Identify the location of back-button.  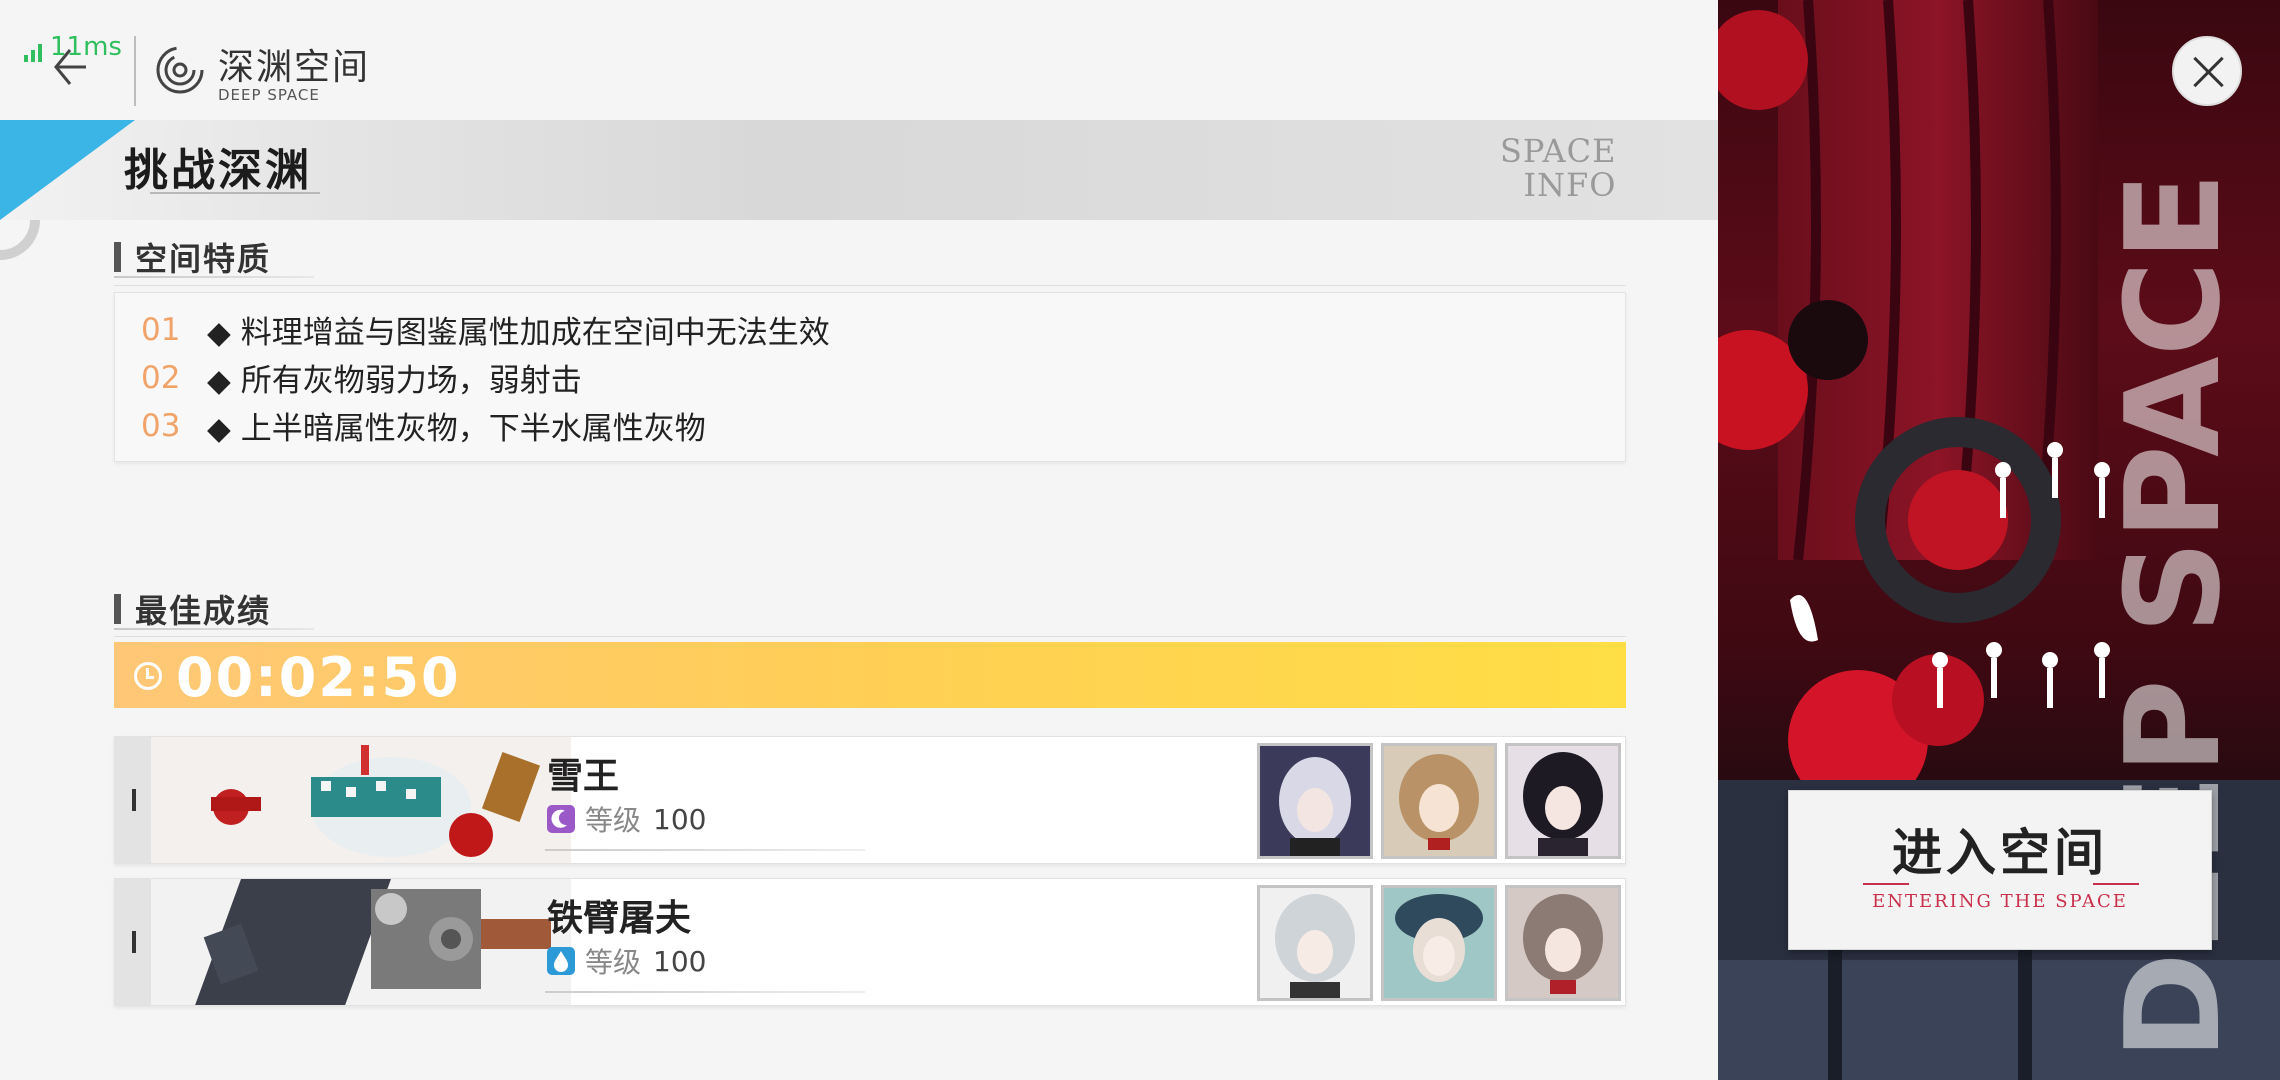
(75, 67).